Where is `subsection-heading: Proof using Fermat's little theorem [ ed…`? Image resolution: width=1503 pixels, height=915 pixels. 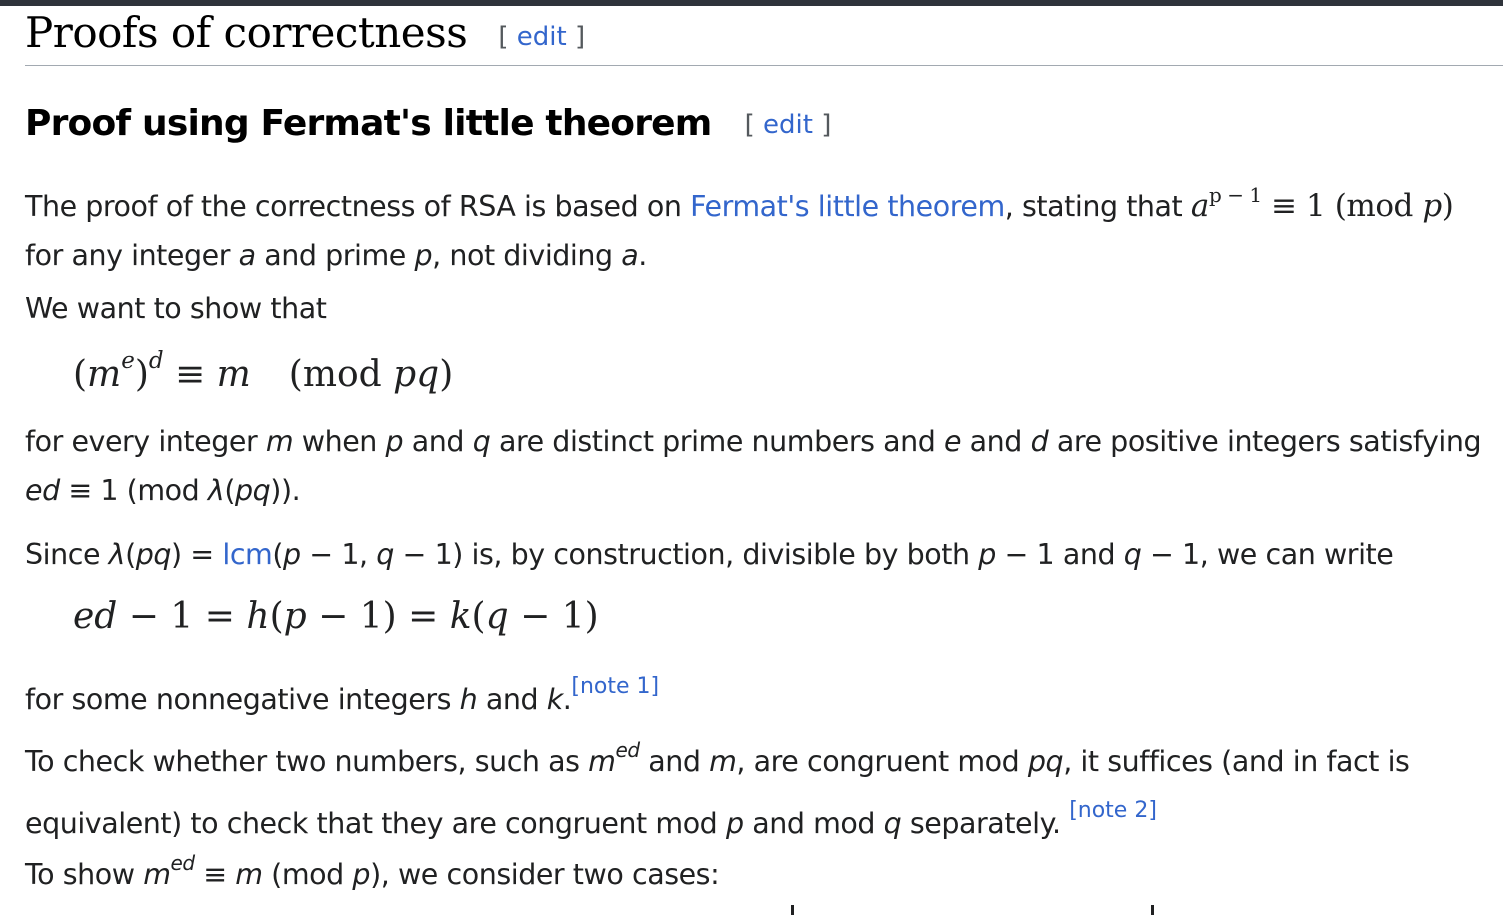
subsection-heading: Proof using Fermat's little theorem [ ed… is located at coordinates (428, 123).